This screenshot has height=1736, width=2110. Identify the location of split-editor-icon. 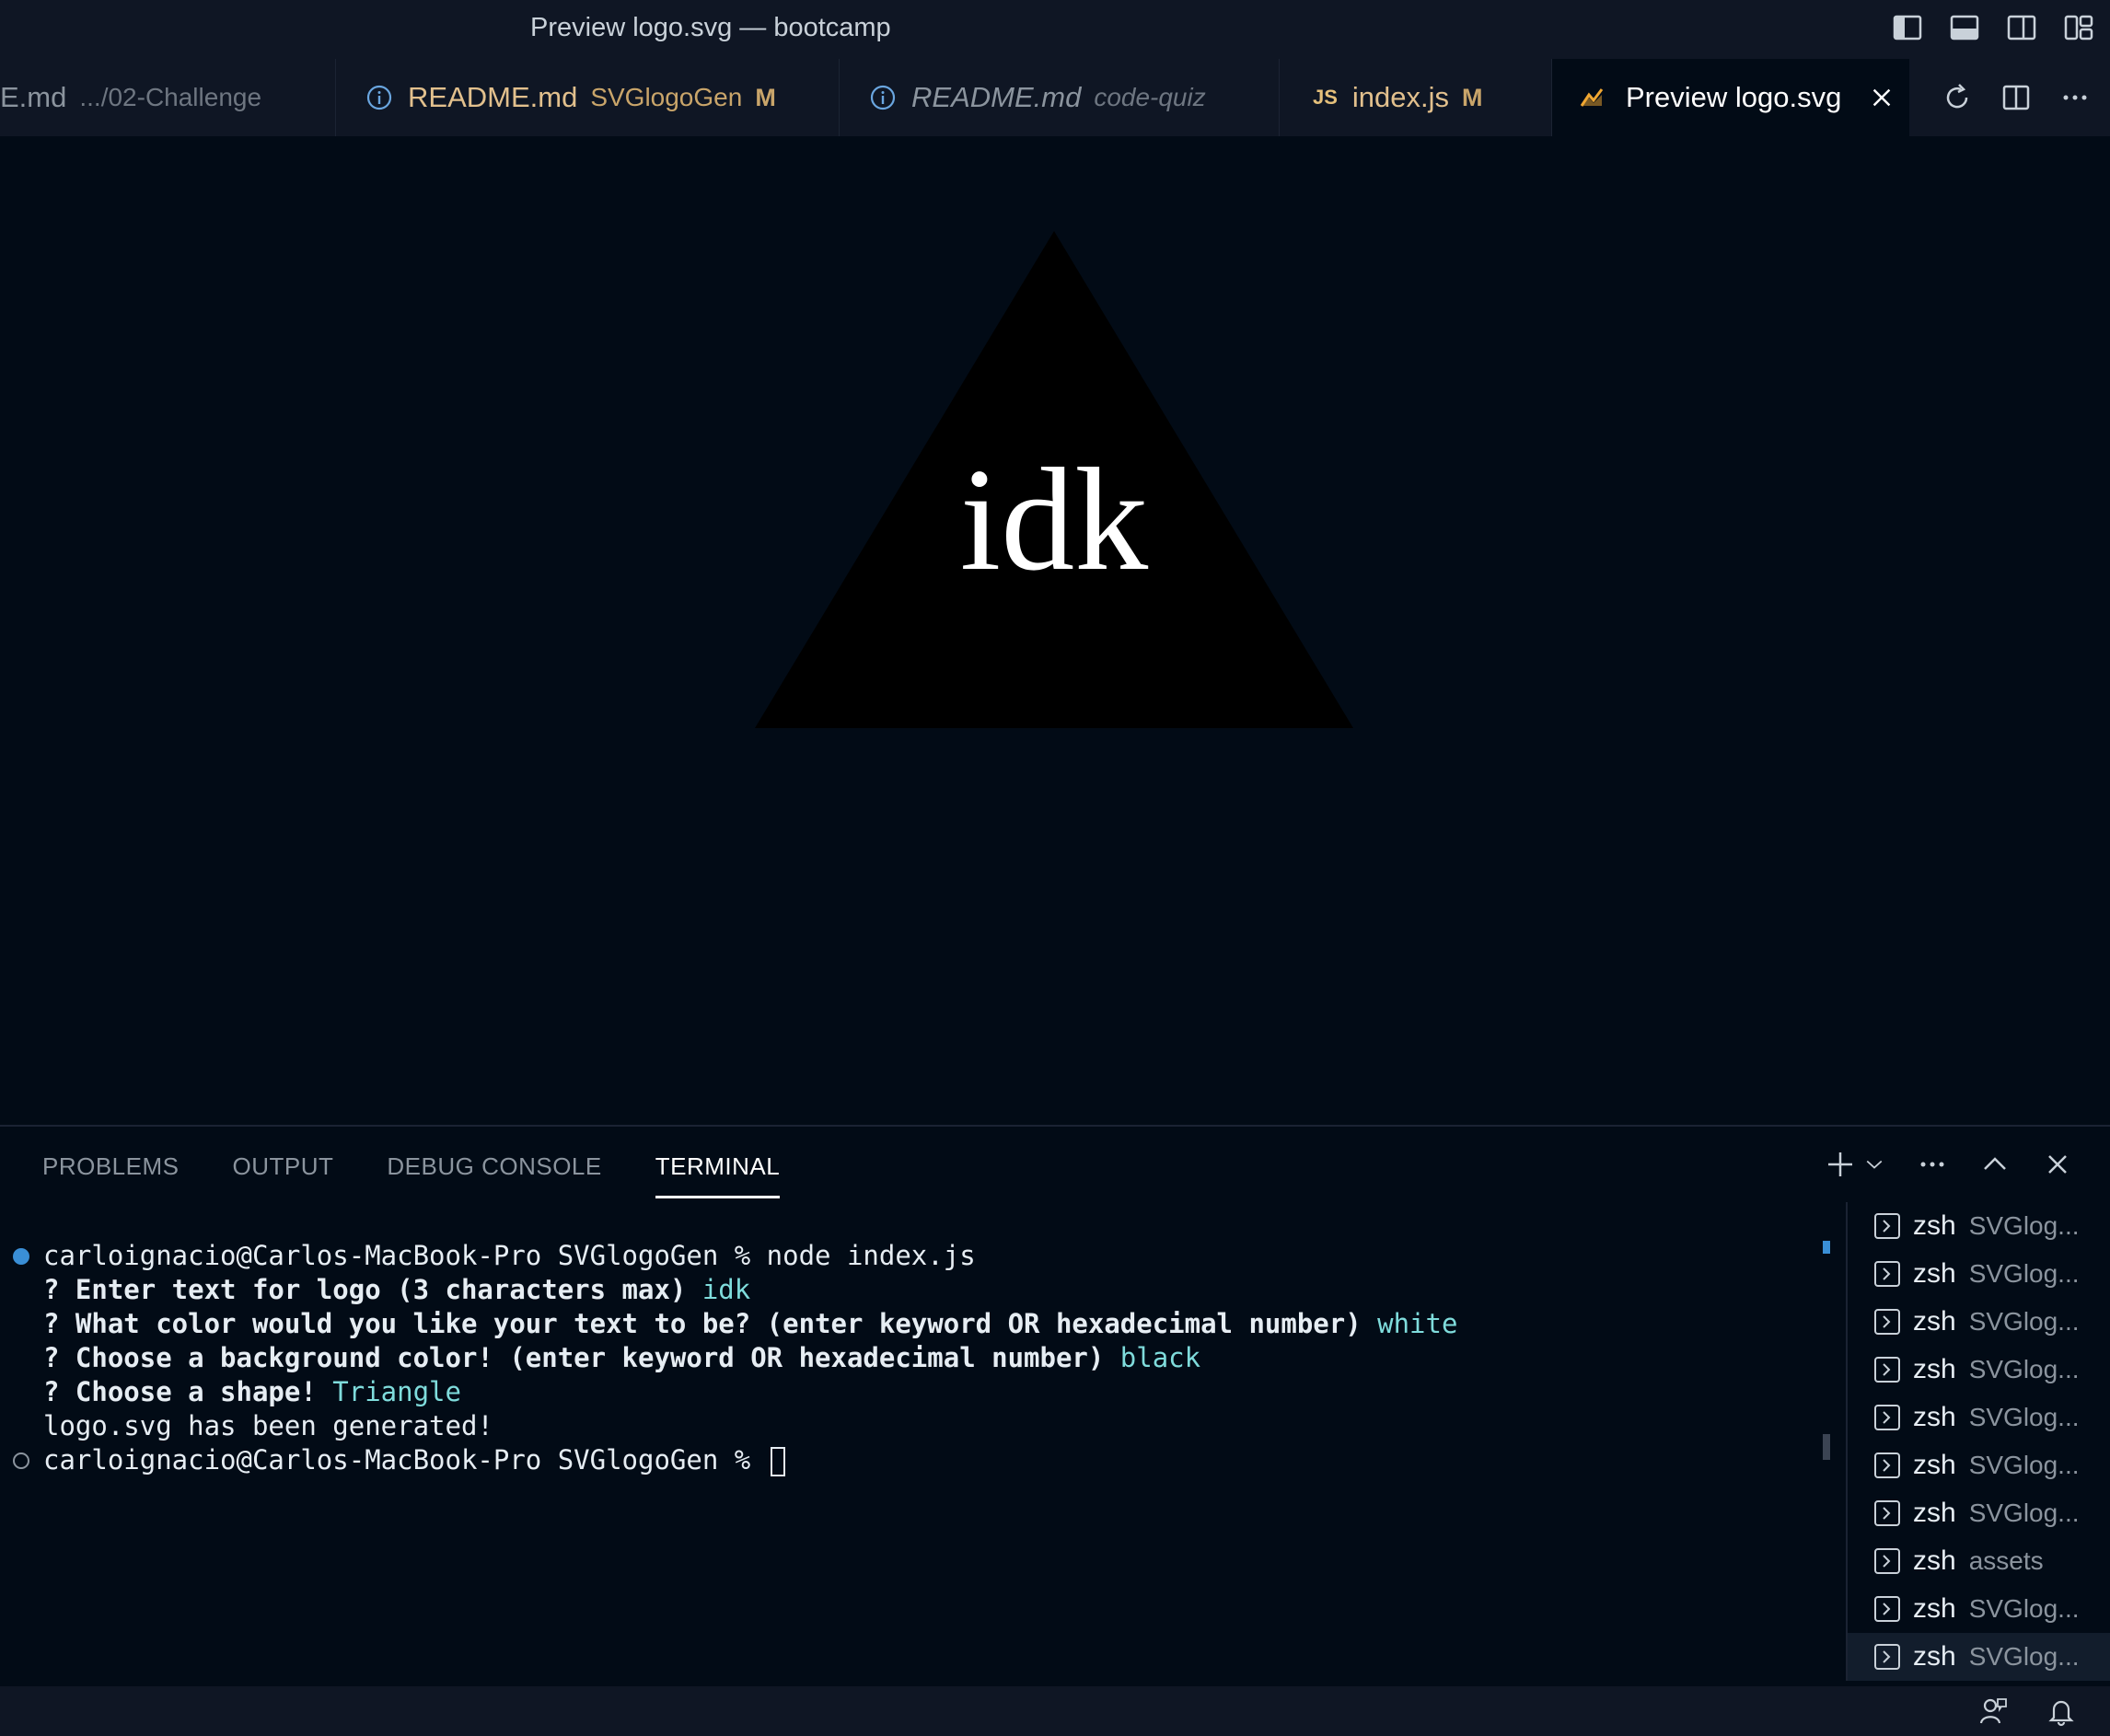
(2016, 98).